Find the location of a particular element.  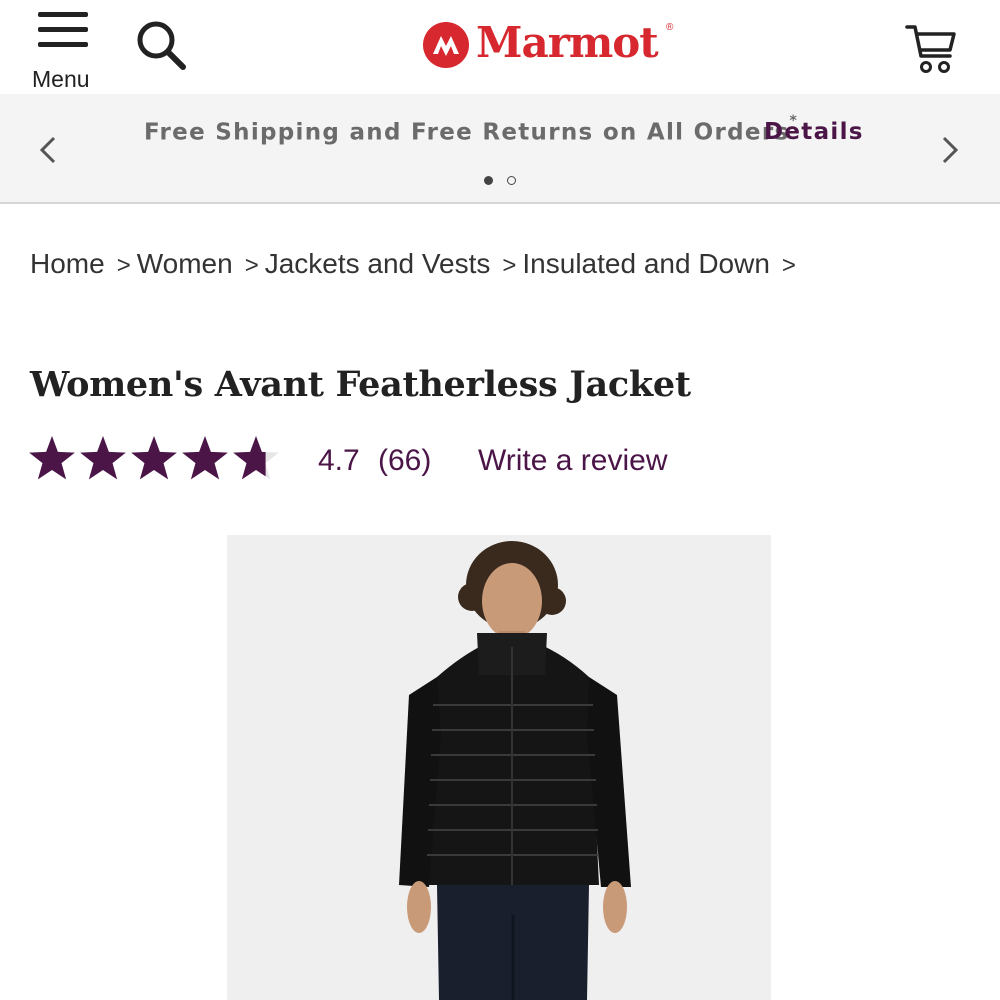

chevron-right-icon is located at coordinates (950, 150).